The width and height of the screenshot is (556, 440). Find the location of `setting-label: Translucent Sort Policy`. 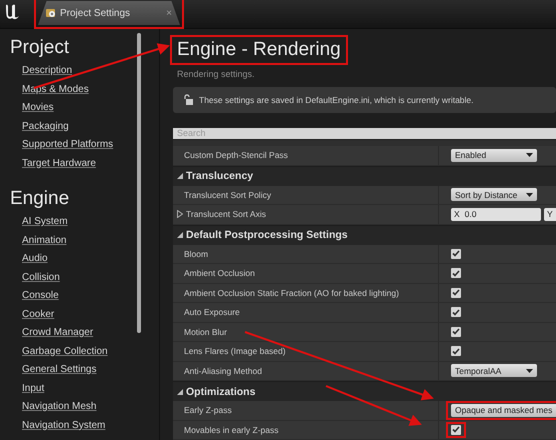

setting-label: Translucent Sort Policy is located at coordinates (228, 195).